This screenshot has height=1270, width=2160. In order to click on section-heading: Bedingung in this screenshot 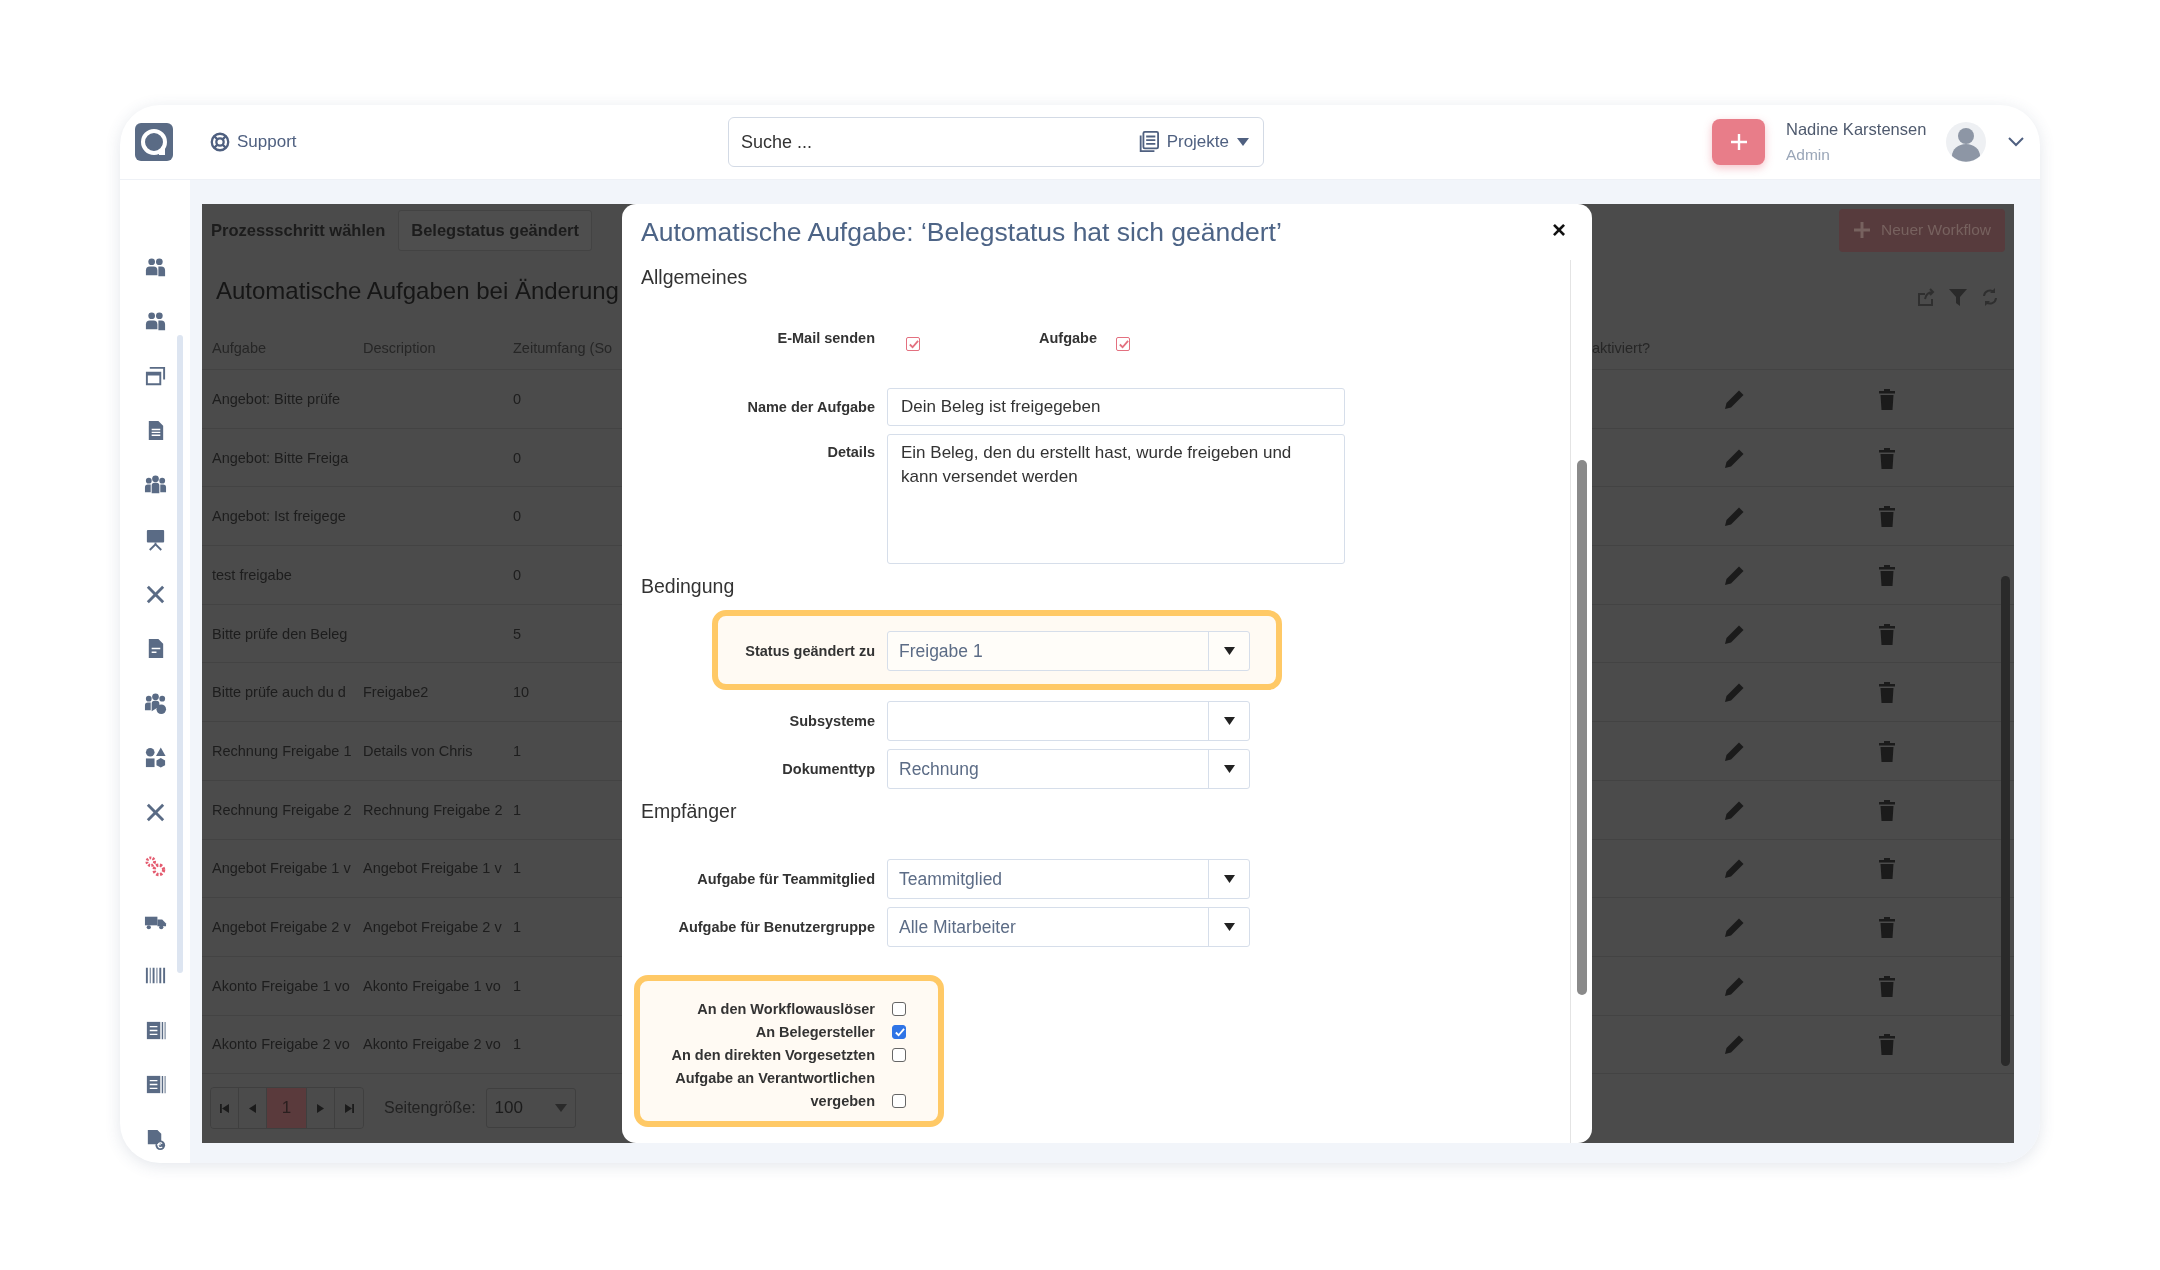, I will do `click(688, 586)`.